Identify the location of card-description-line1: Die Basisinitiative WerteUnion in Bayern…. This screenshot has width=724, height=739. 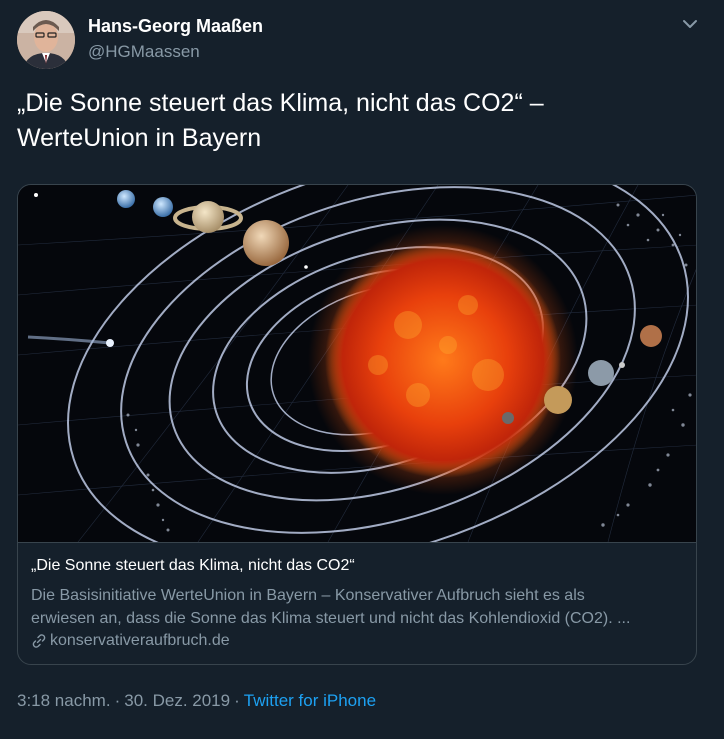
(308, 595).